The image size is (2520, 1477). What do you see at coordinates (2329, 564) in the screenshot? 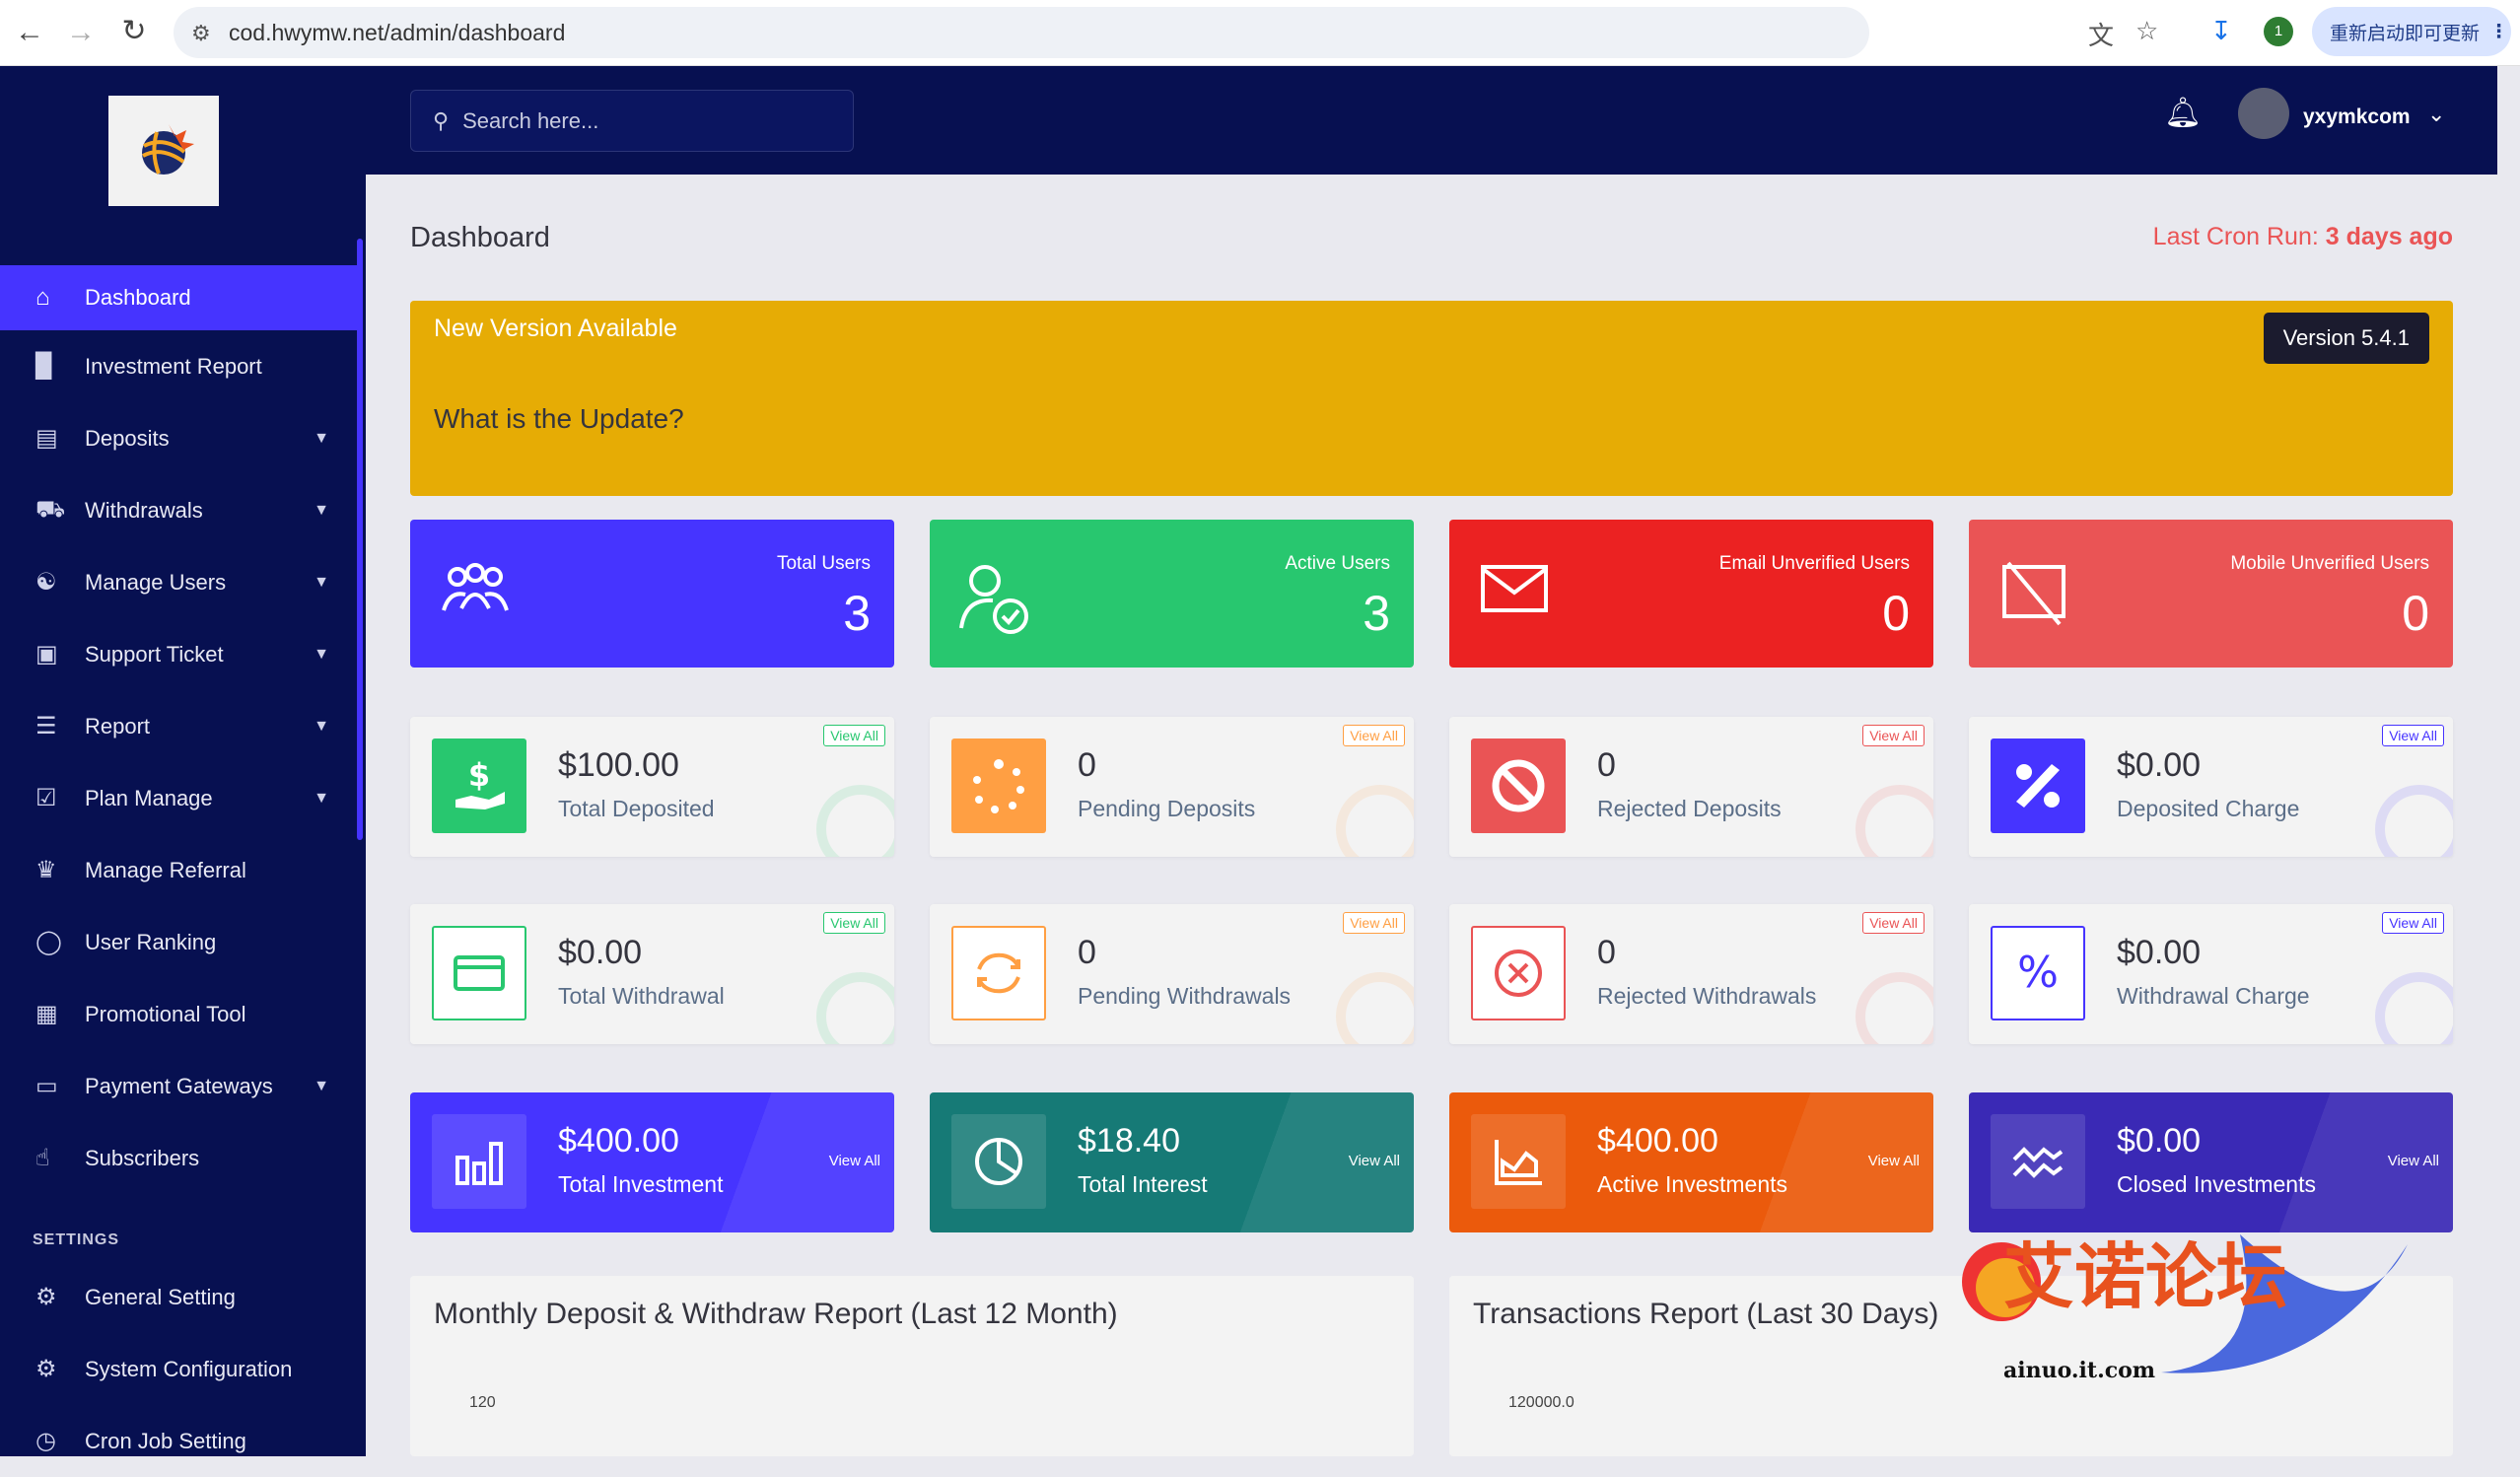
I see `stat-label: Mobile Unverified Users` at bounding box center [2329, 564].